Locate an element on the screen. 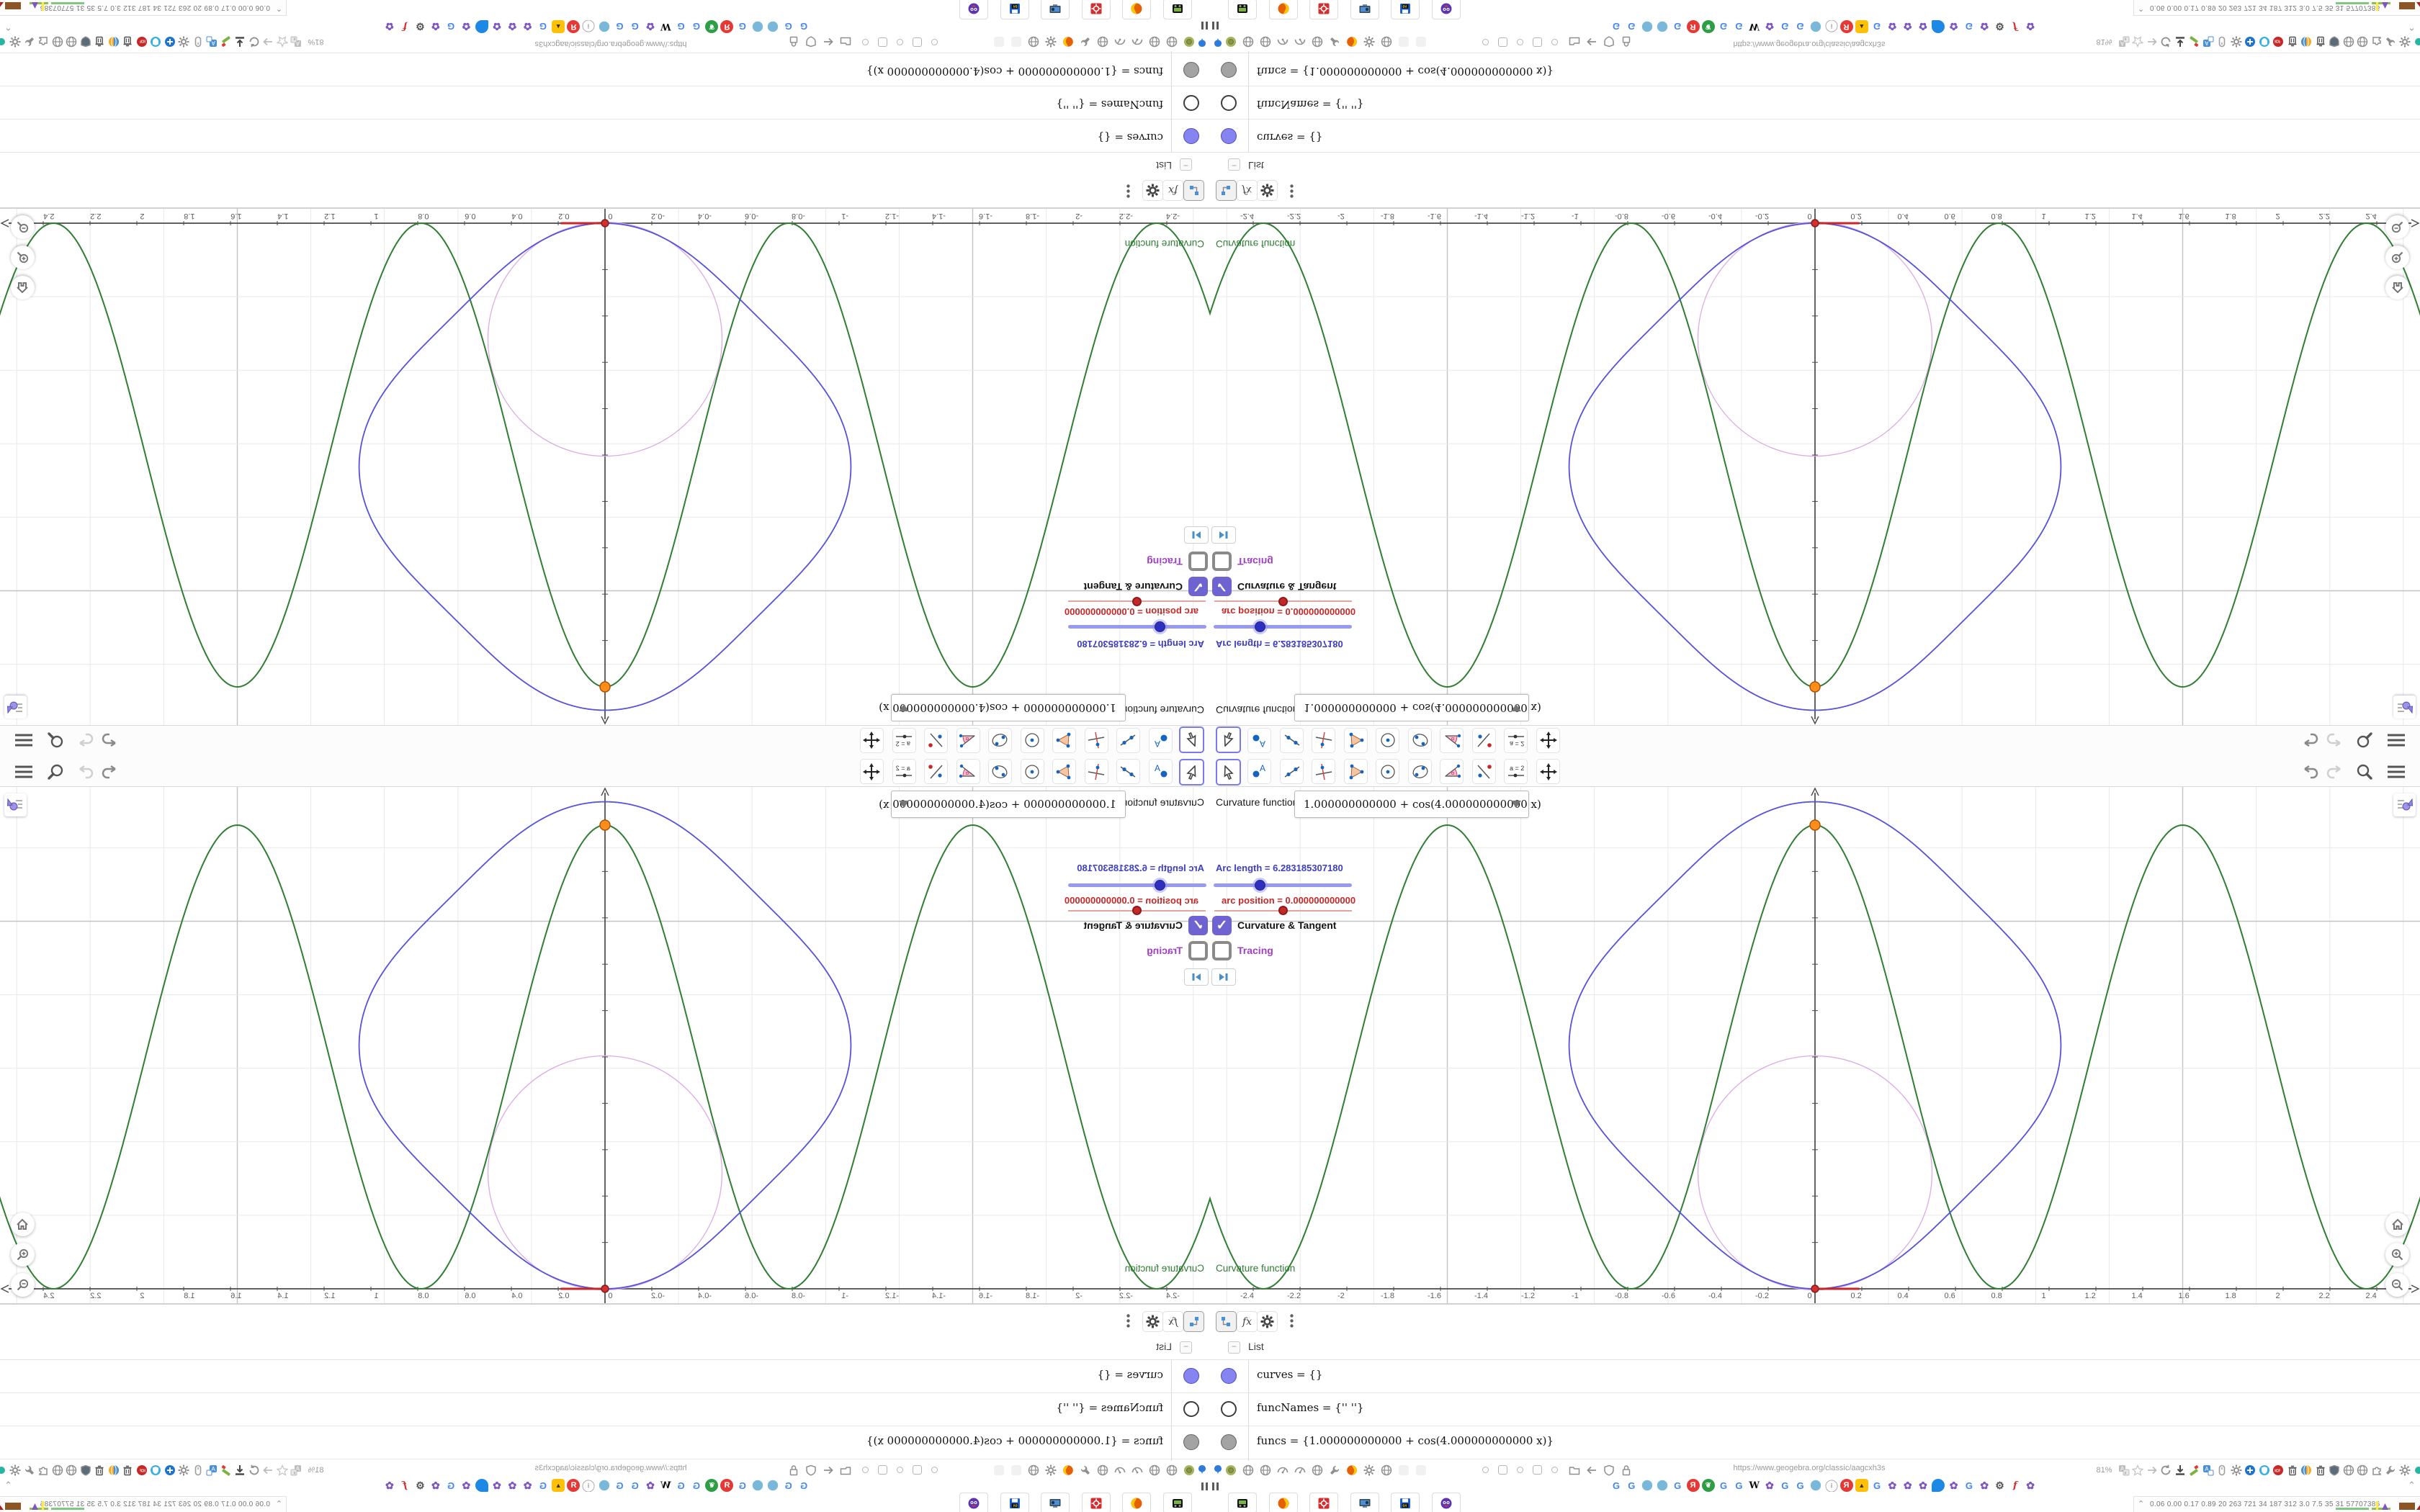 This screenshot has width=2420, height=1512. point-tool-button: A is located at coordinates (1259, 771).